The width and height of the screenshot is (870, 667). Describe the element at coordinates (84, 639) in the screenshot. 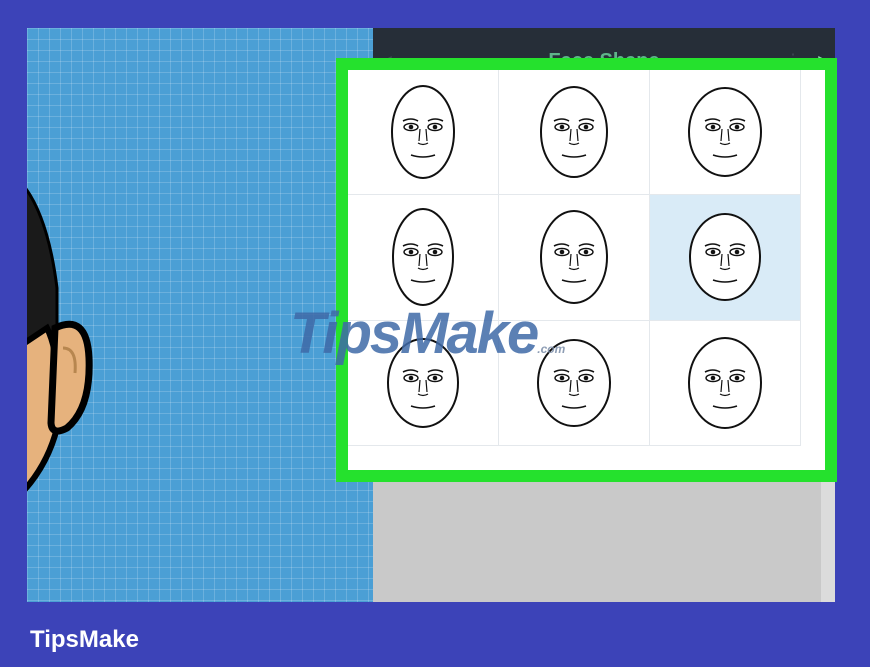

I see `footer-brand: TipsMake` at that location.